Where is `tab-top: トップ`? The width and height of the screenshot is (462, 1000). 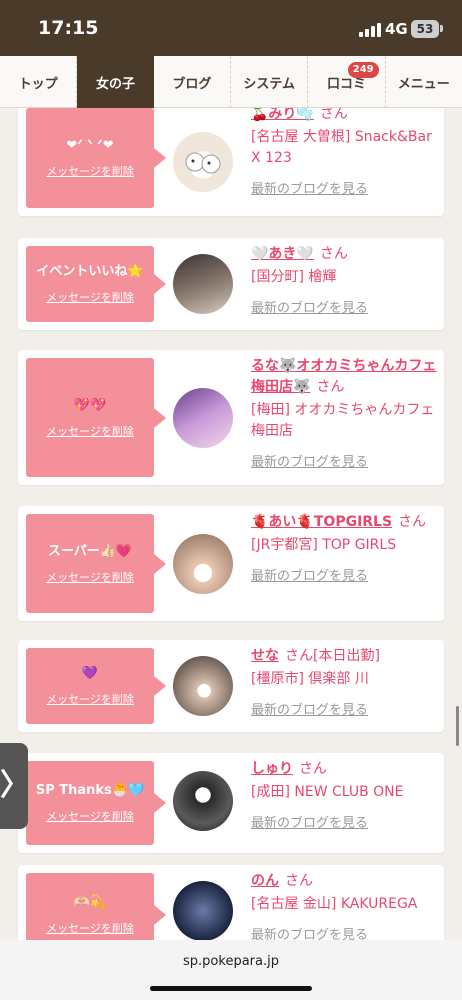
tab-top: トップ is located at coordinates (39, 82).